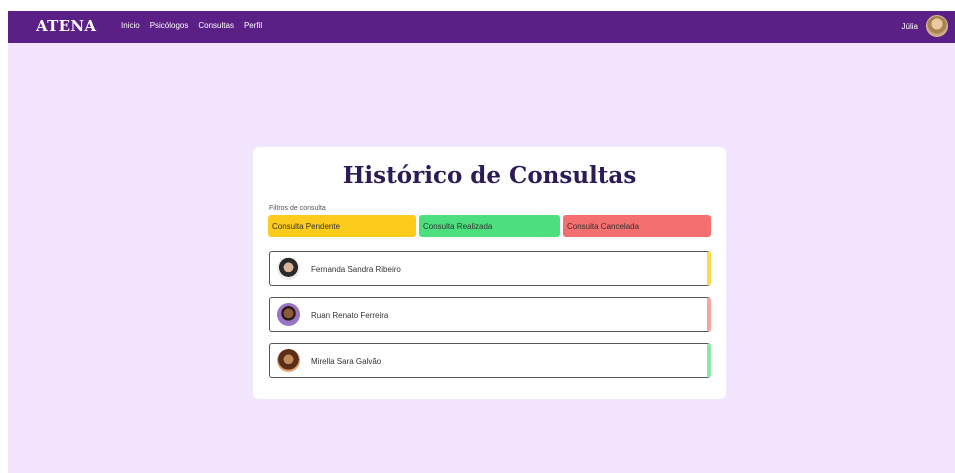  Describe the element at coordinates (191, 25) in the screenshot. I see `nav-links: Inicio Psicólogos Consultas Perfil` at that location.